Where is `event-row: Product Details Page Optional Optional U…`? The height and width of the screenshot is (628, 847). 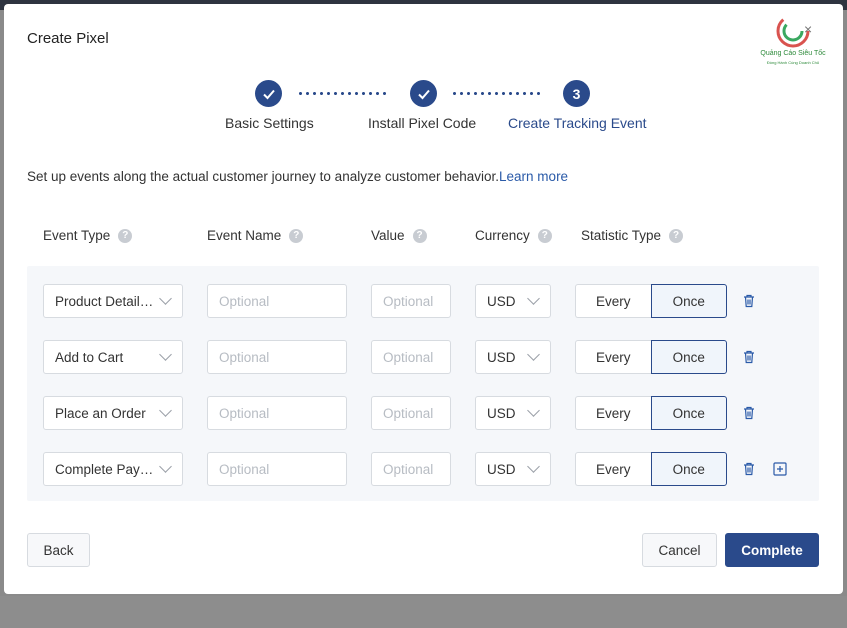
event-row: Product Details Page Optional Optional U… is located at coordinates (423, 302).